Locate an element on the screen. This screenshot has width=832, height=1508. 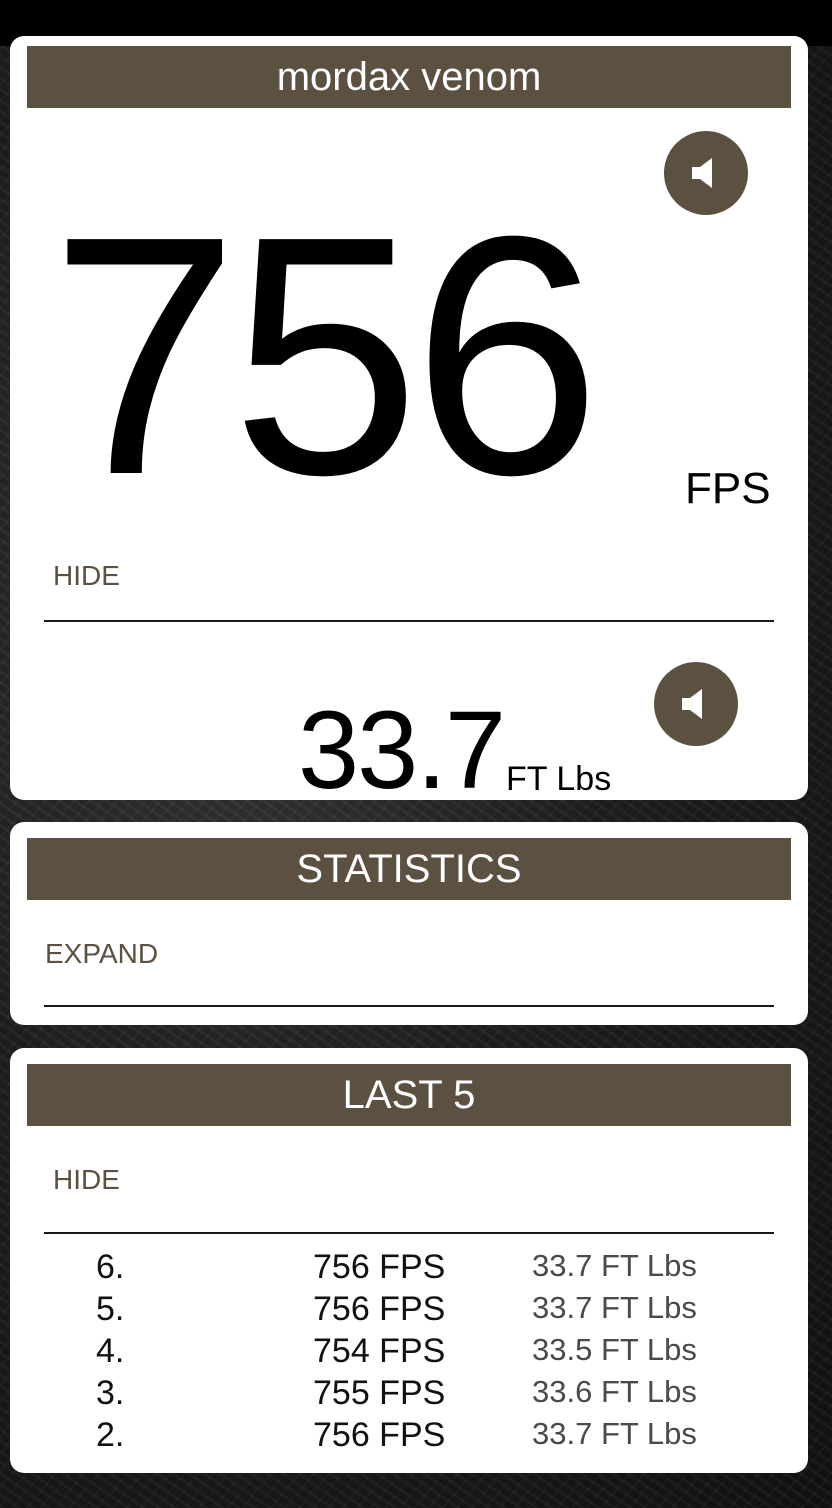
shot-number: 6. is located at coordinates (110, 1267).